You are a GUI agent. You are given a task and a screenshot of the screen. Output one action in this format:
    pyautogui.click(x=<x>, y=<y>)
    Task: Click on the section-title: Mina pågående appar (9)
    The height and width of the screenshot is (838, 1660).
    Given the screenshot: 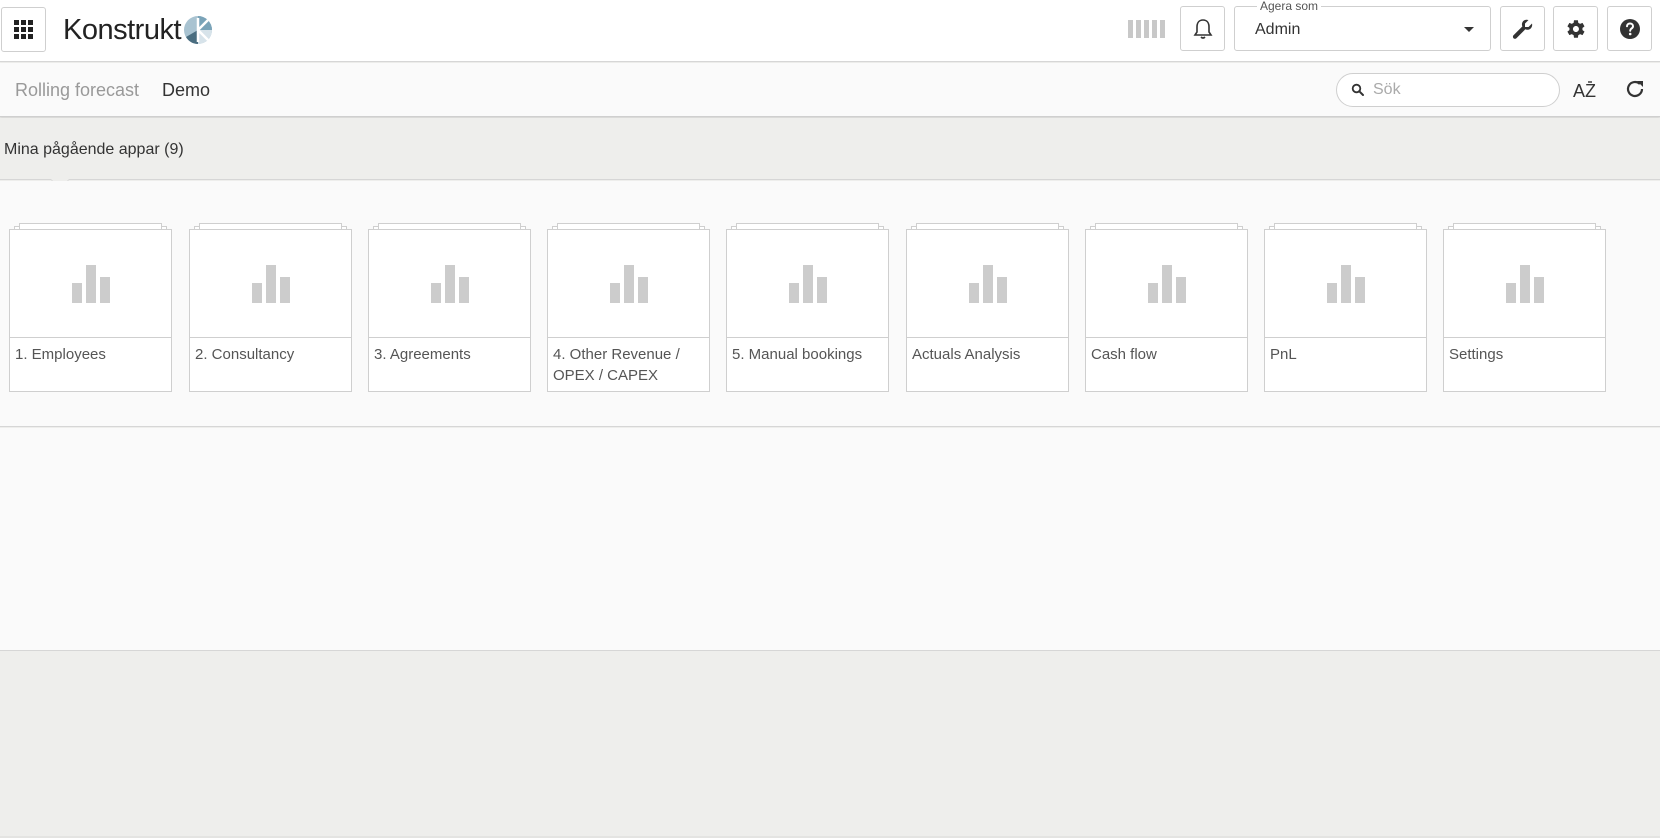 What is the action you would take?
    pyautogui.click(x=94, y=149)
    